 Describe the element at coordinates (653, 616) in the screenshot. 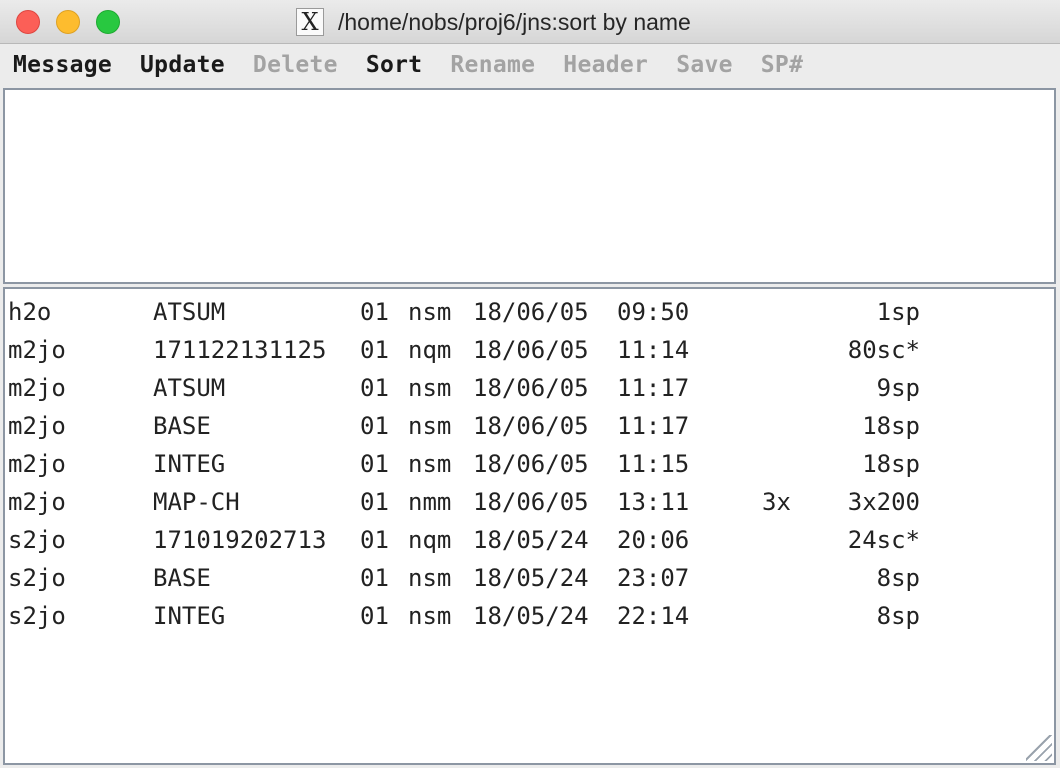

I see `file-time: 22:14` at that location.